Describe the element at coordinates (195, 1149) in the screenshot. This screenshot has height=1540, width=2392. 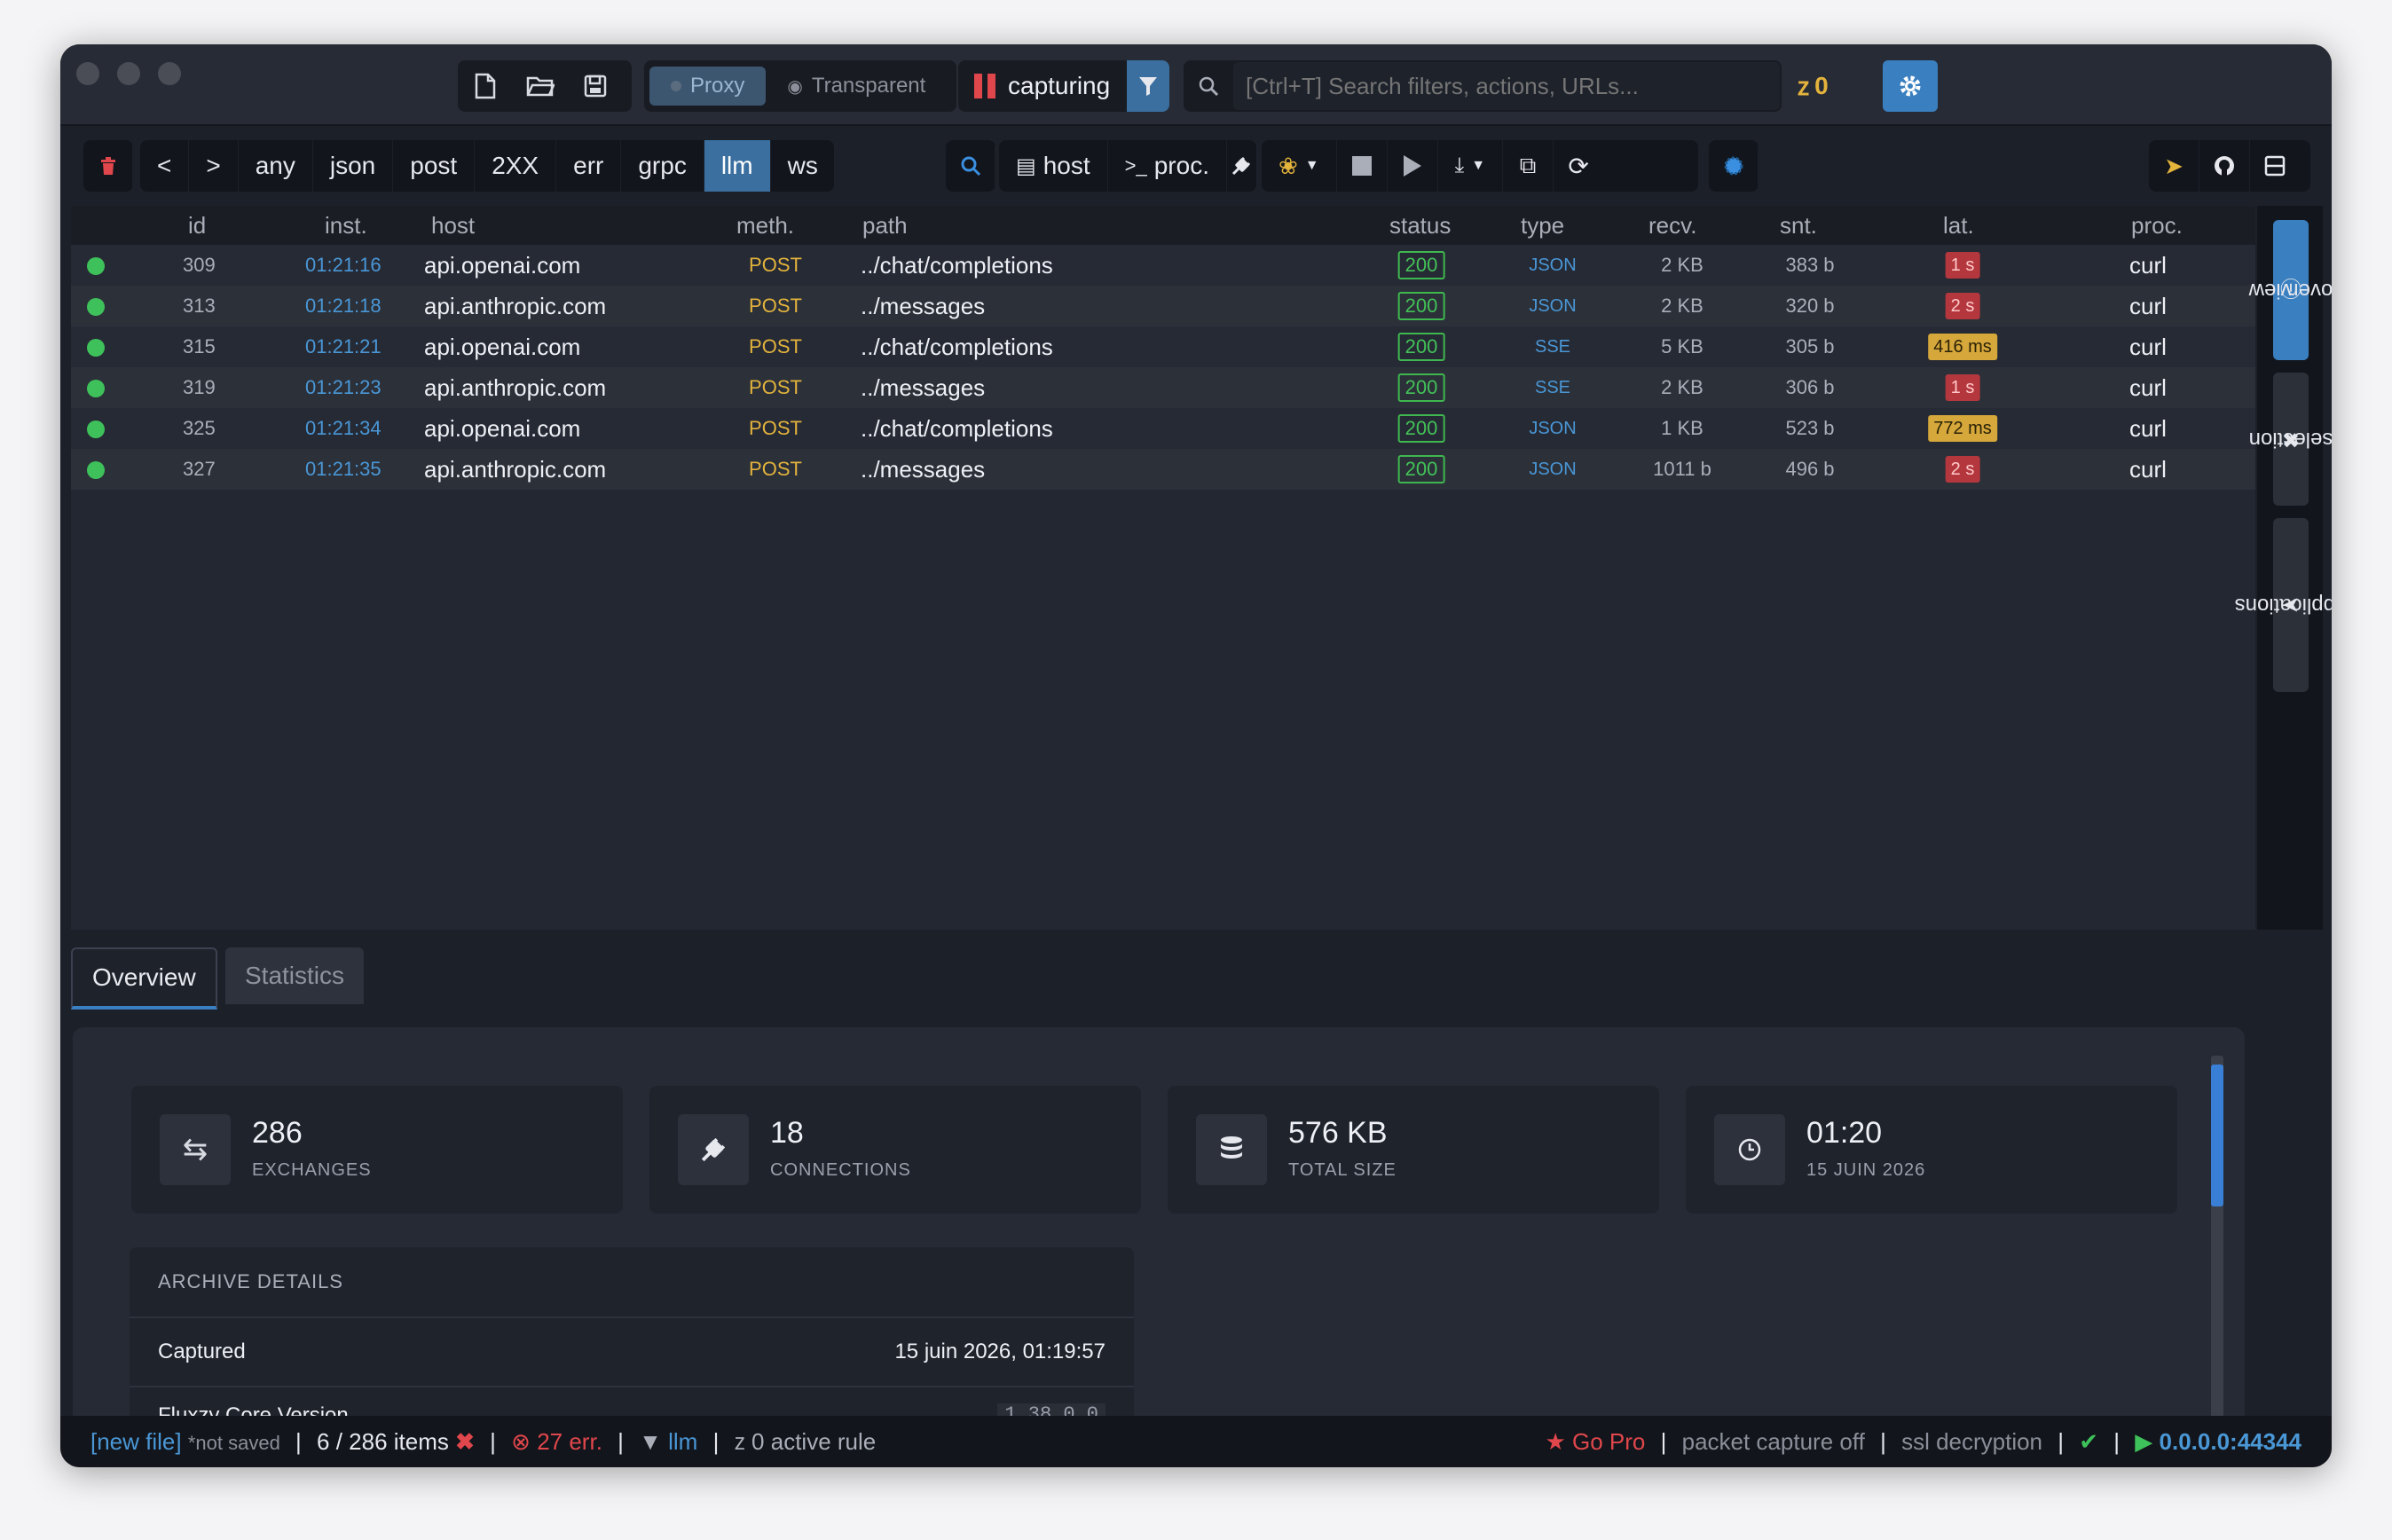
I see `exchange-arrows-icon: ⇆` at that location.